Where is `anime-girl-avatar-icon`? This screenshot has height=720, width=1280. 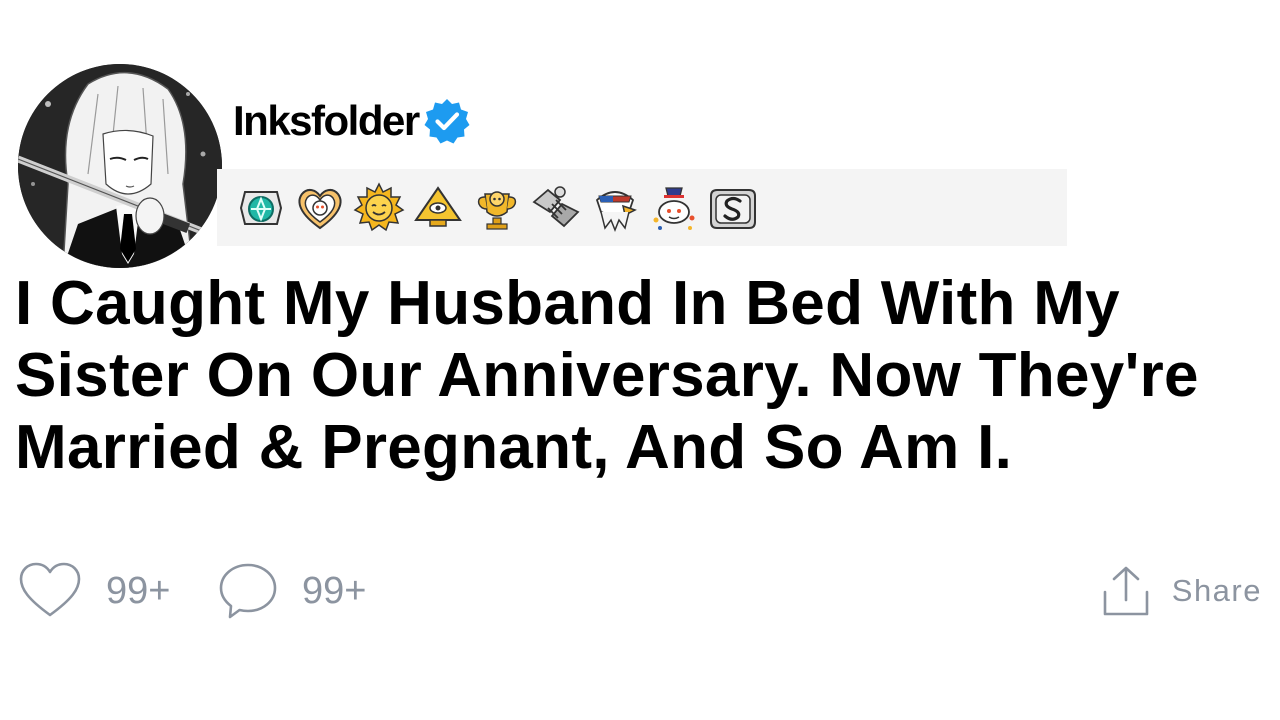 anime-girl-avatar-icon is located at coordinates (120, 166).